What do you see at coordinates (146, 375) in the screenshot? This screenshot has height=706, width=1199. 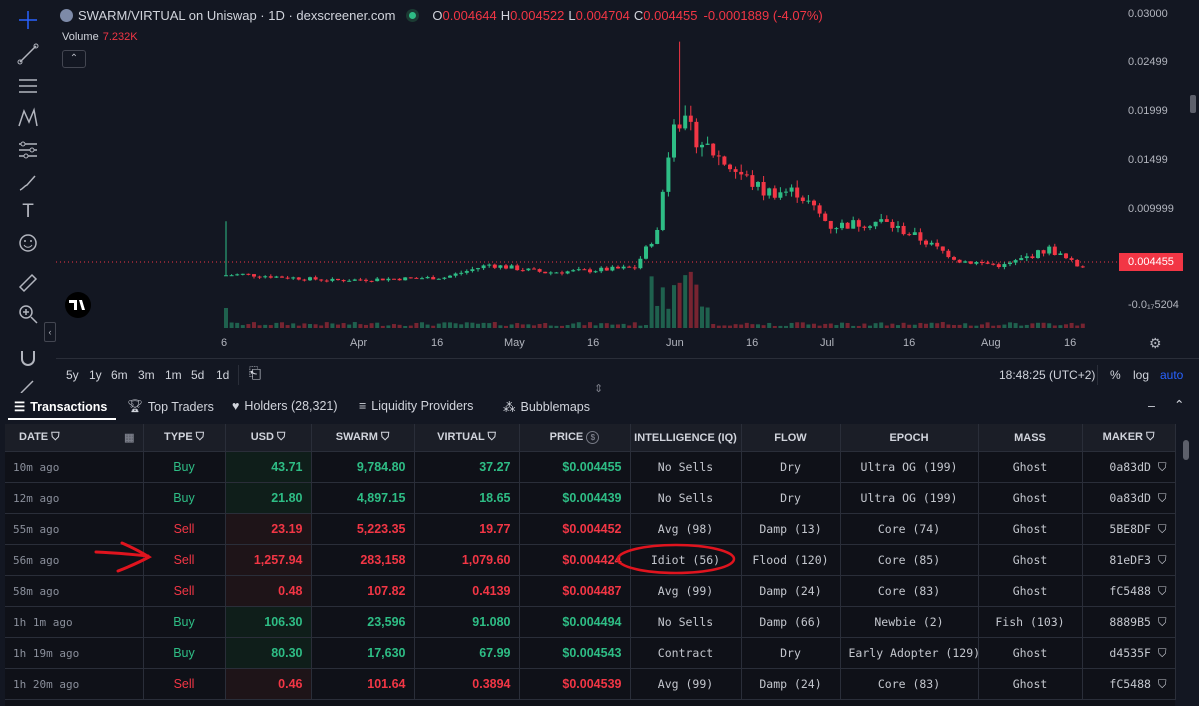 I see `range-3m-button: 3m` at bounding box center [146, 375].